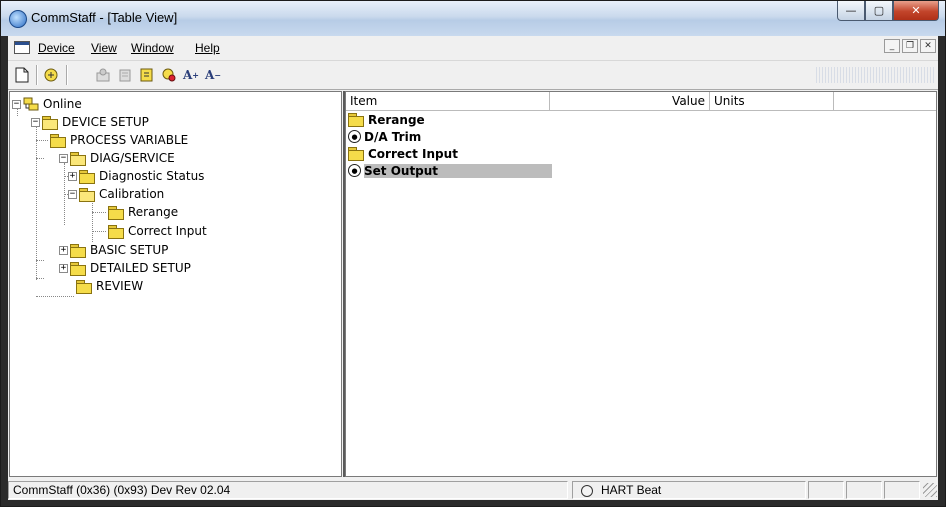 This screenshot has width=946, height=507. What do you see at coordinates (587, 490) in the screenshot?
I see `hart-beat-indicator-icon` at bounding box center [587, 490].